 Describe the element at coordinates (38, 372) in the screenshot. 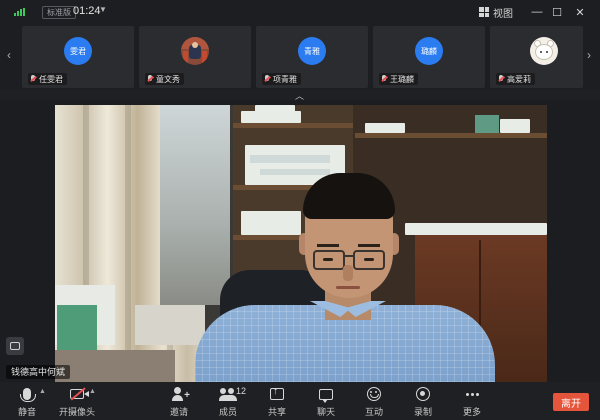

I see `speaker-name-tag: 钱德高中何斌` at that location.